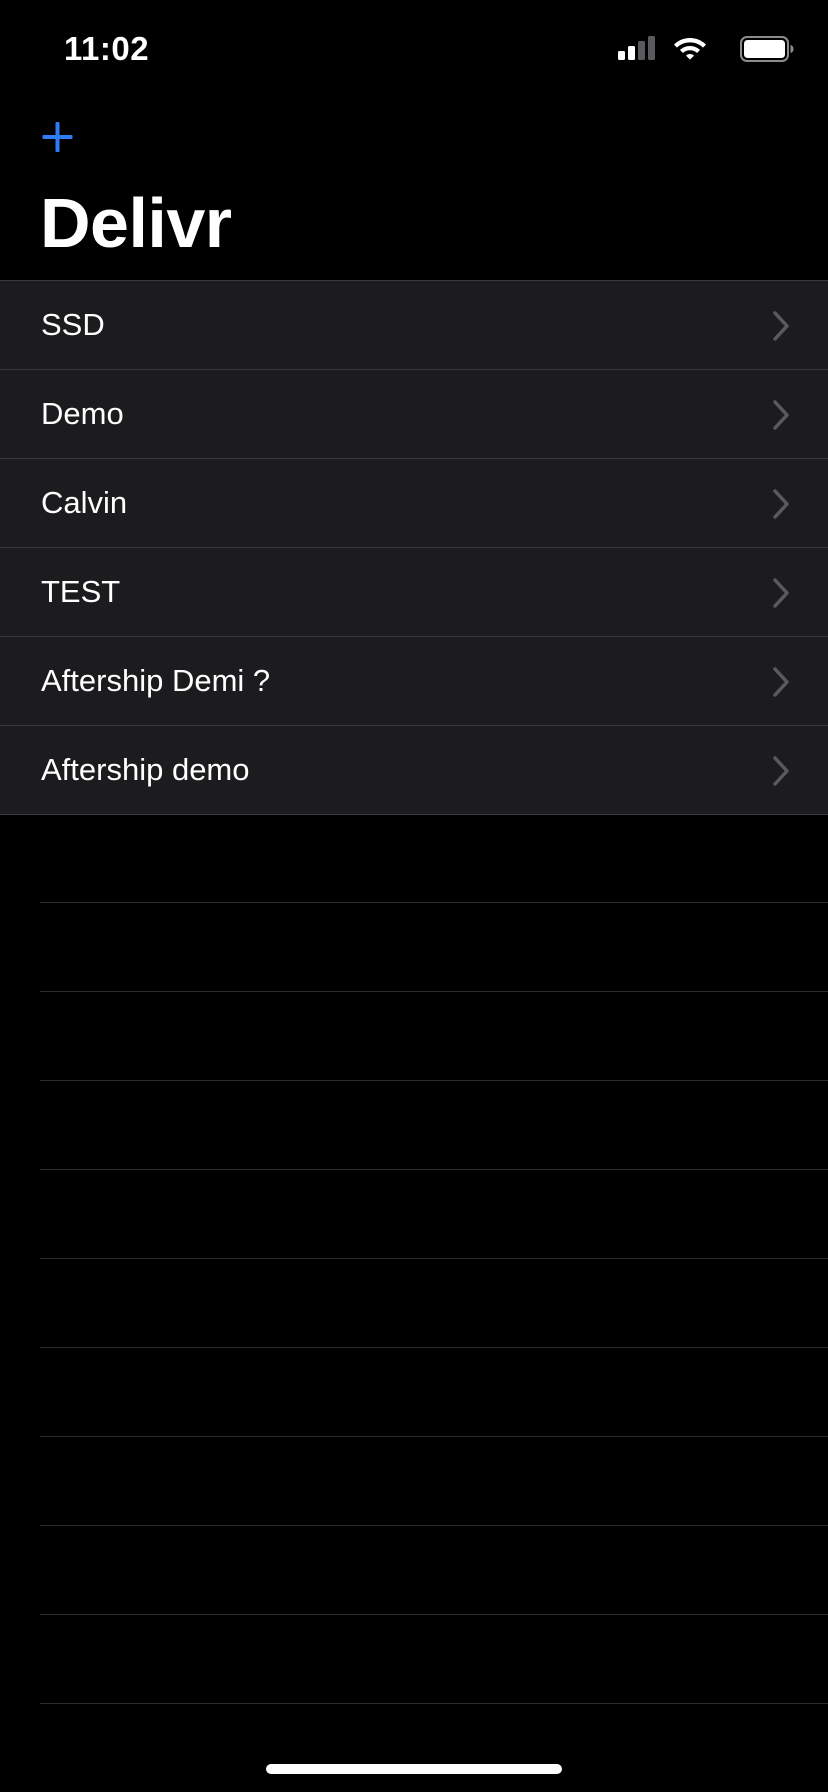 The width and height of the screenshot is (828, 1792). Describe the element at coordinates (84, 502) in the screenshot. I see `list-item-label: Calvin` at that location.